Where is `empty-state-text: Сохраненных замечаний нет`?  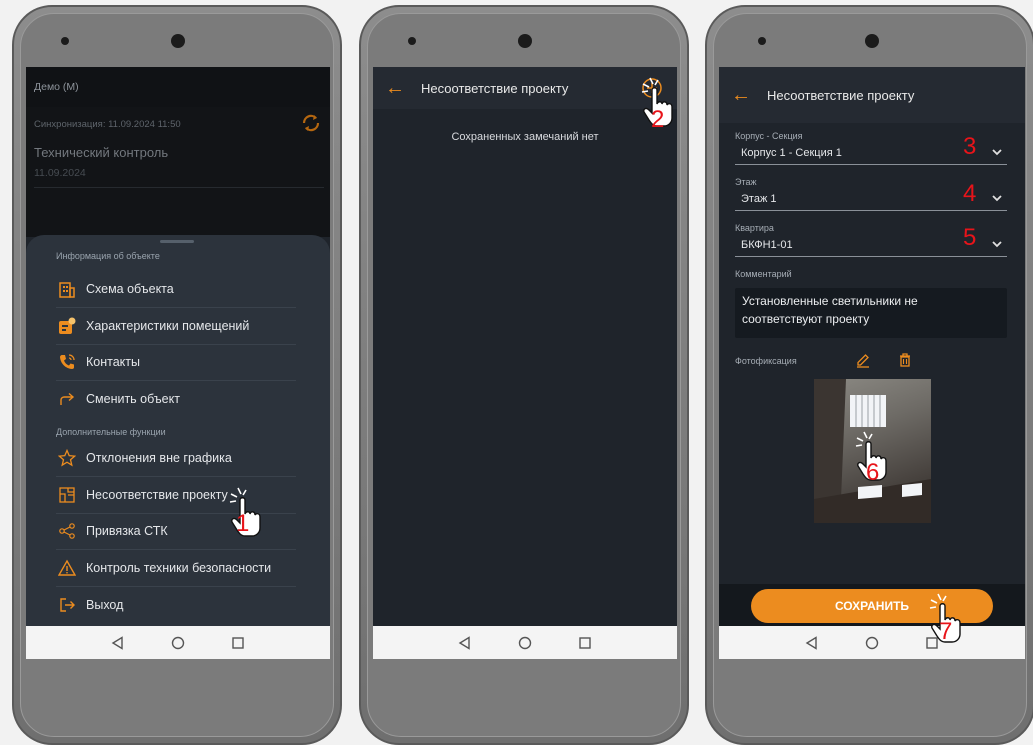 empty-state-text: Сохраненных замечаний нет is located at coordinates (525, 137).